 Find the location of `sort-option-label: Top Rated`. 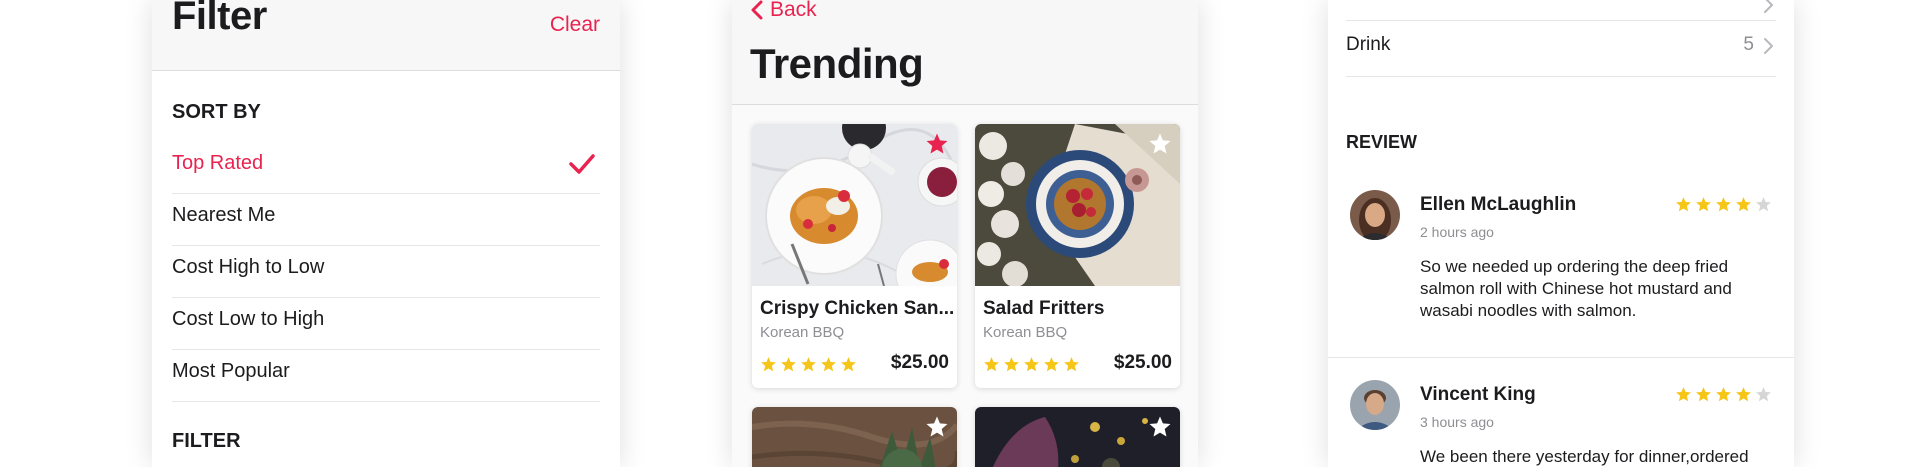

sort-option-label: Top Rated is located at coordinates (218, 163).